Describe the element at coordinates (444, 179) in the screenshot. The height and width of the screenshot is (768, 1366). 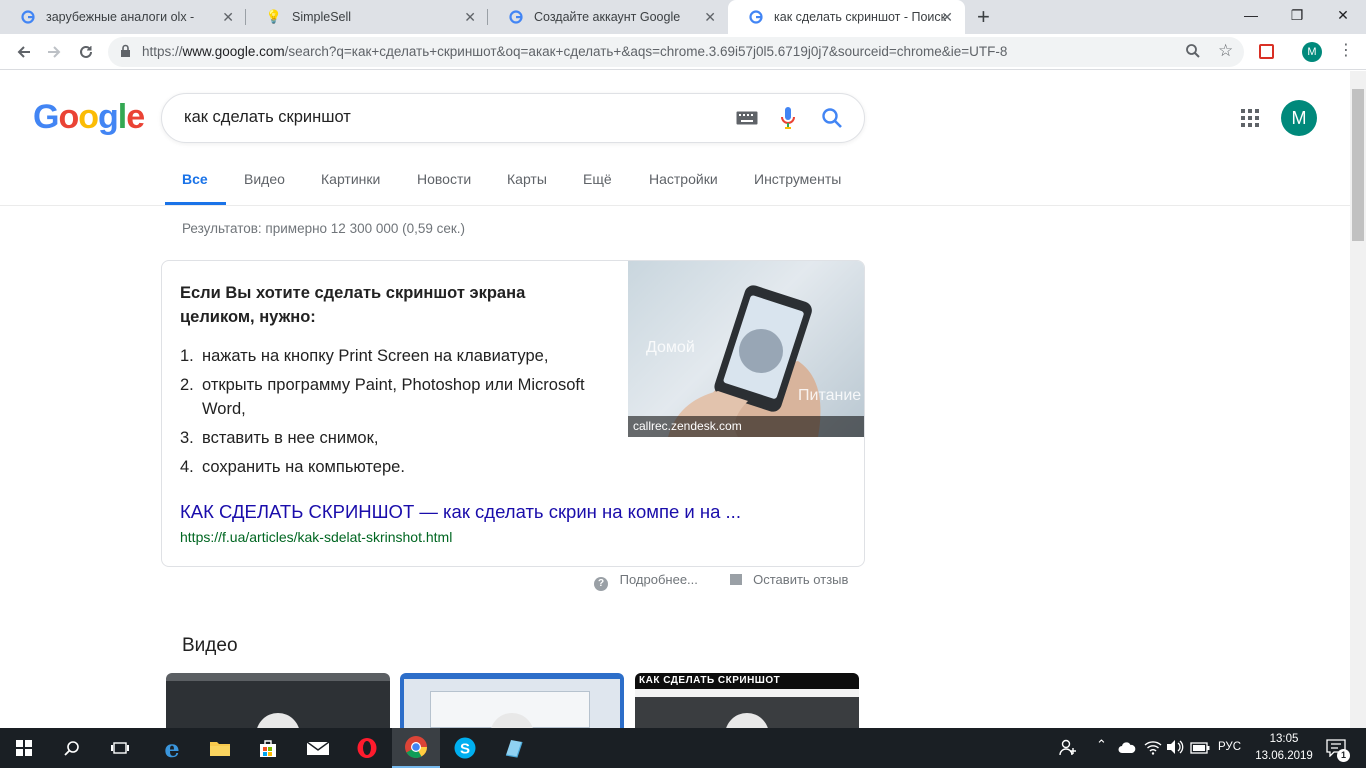
I see `tab-news: Новости` at that location.